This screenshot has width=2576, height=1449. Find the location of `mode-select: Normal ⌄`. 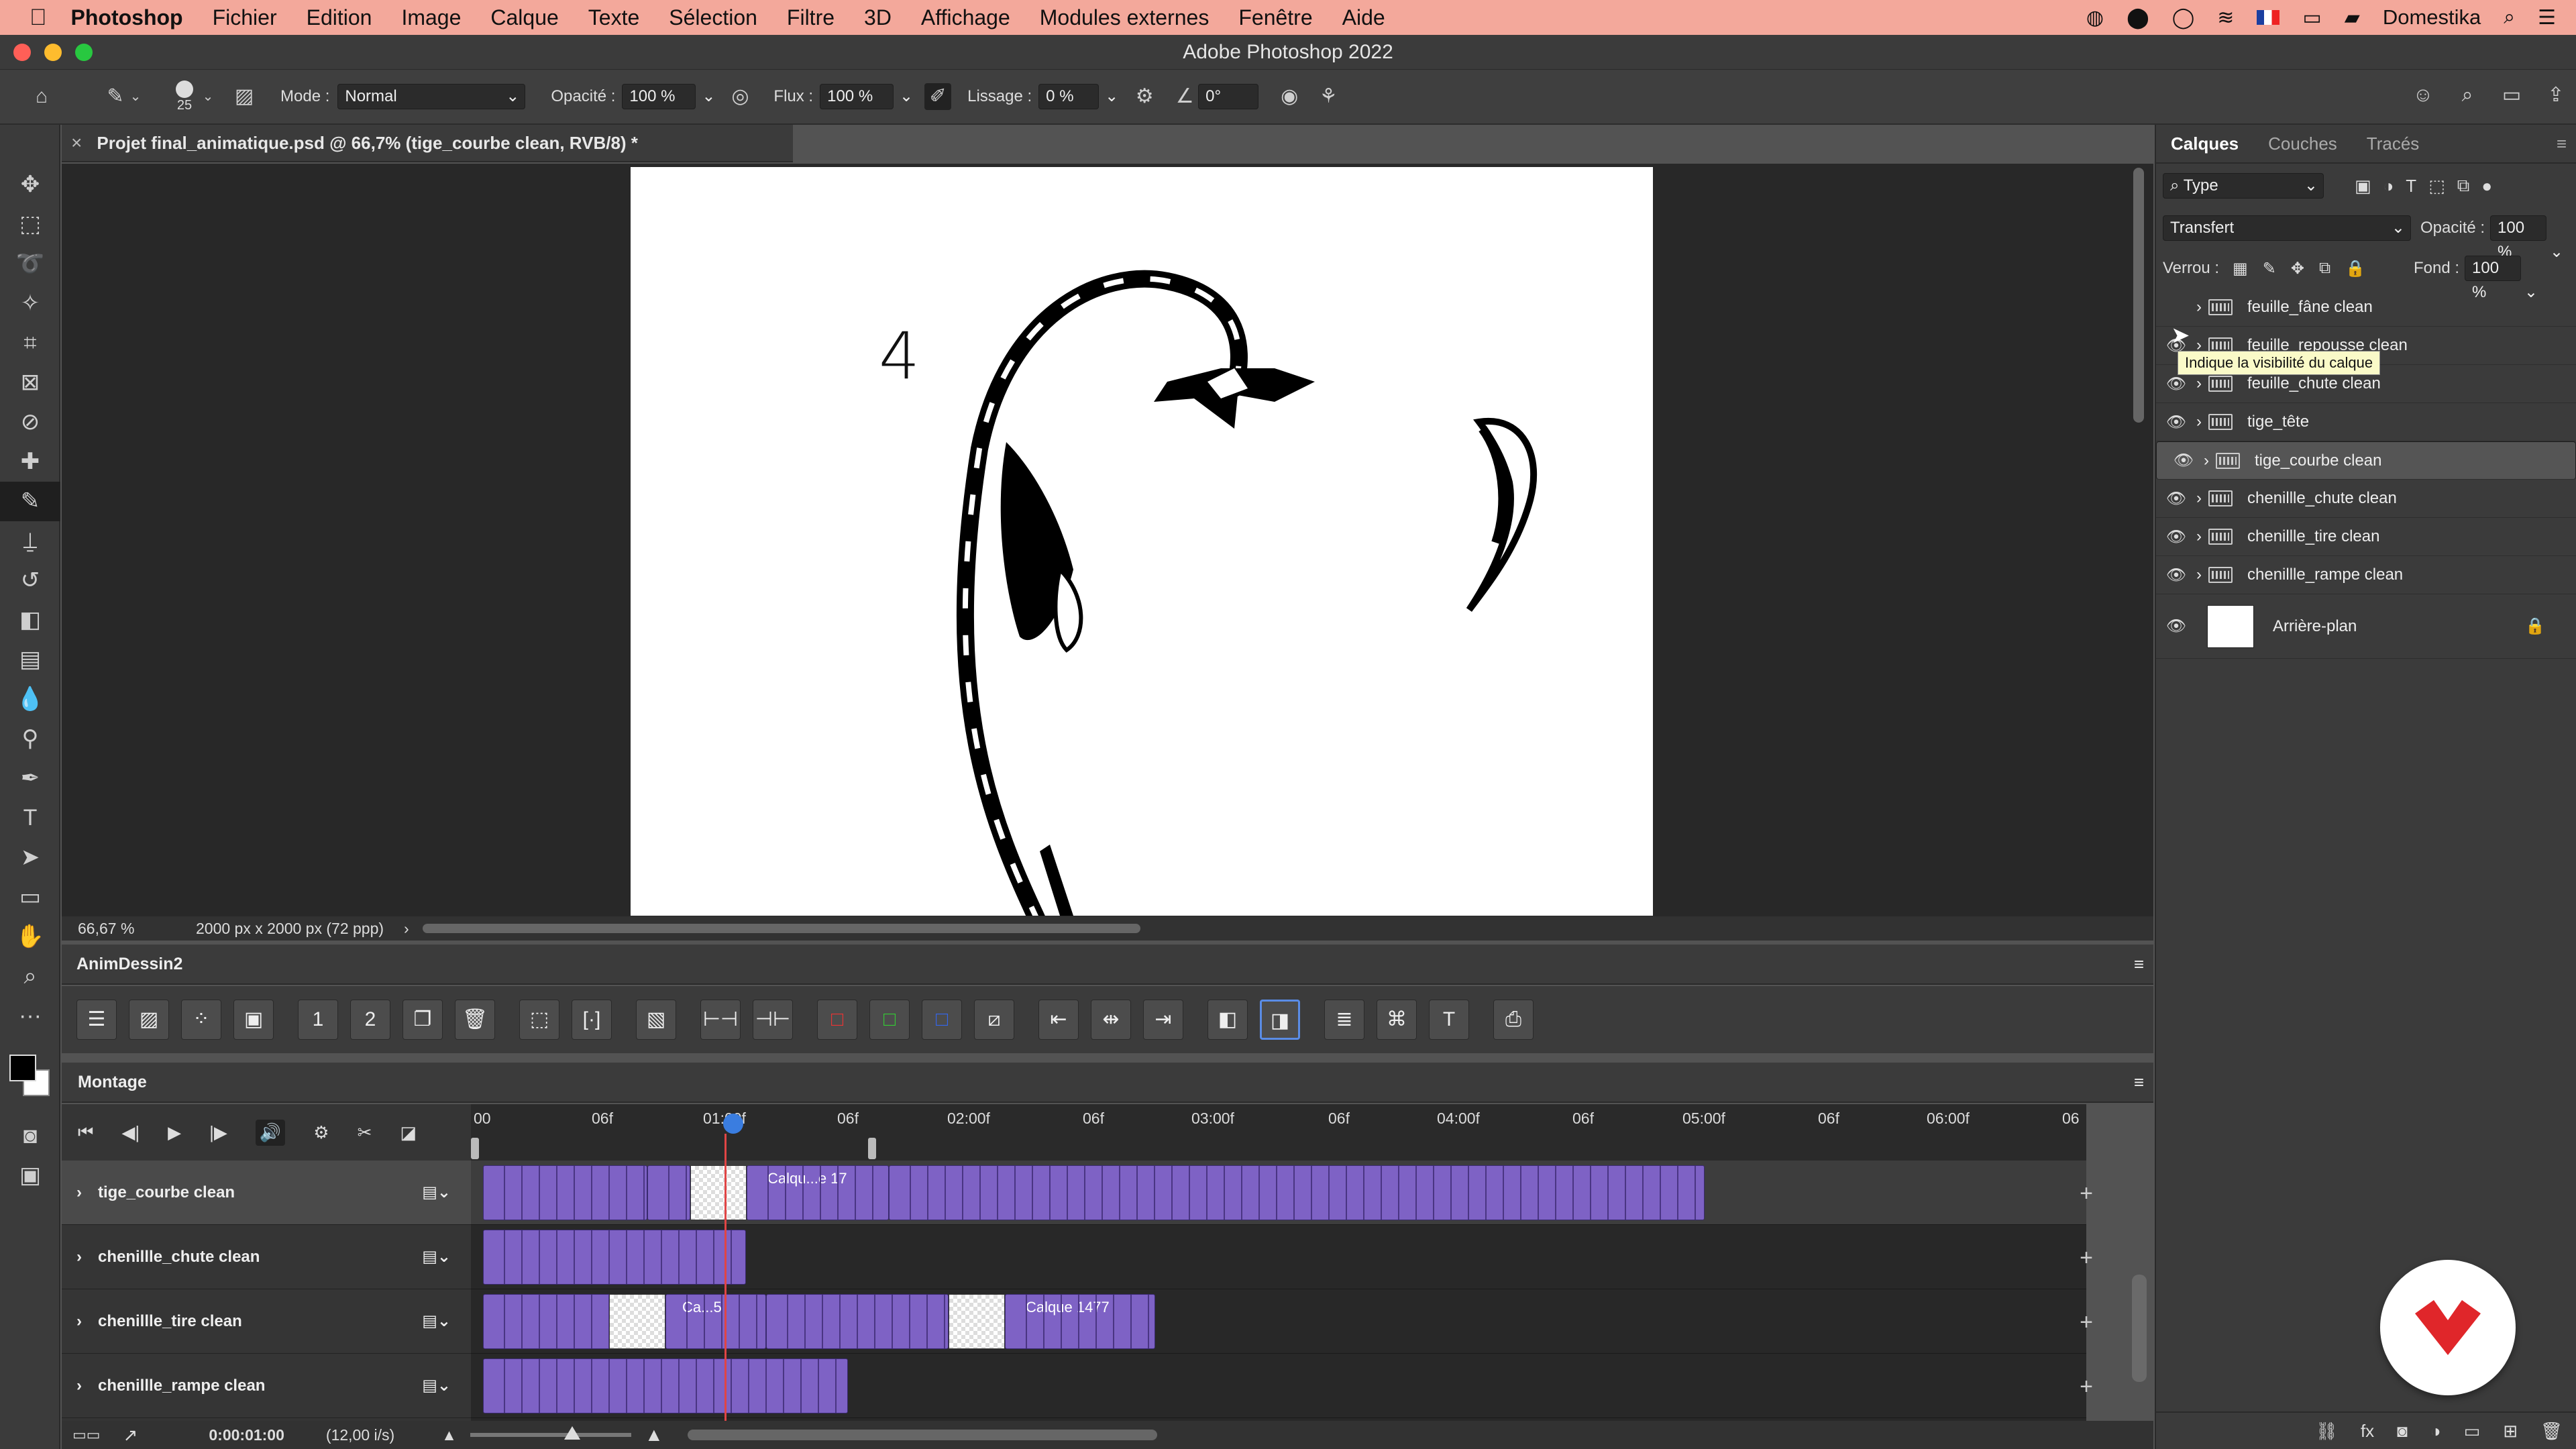

mode-select: Normal ⌄ is located at coordinates (431, 96).